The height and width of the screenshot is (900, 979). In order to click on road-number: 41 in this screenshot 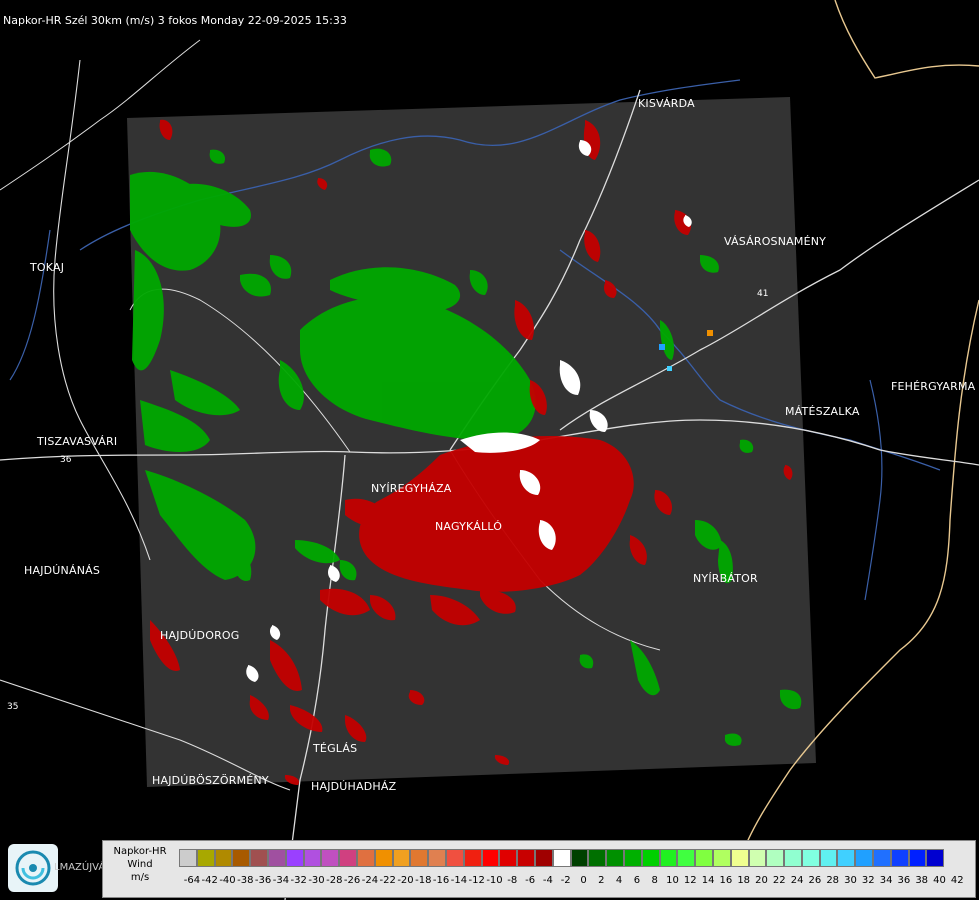, I will do `click(763, 294)`.